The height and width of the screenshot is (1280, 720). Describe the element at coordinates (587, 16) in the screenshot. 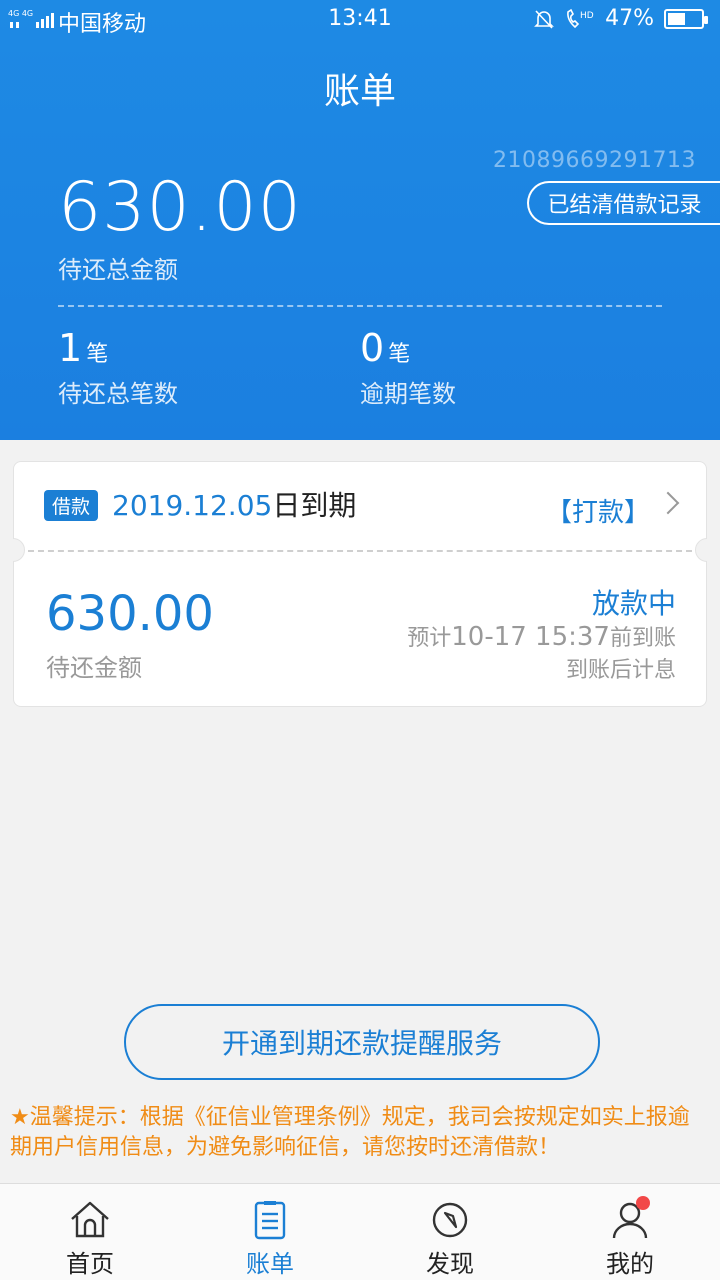

I see `svg-text: HD` at that location.